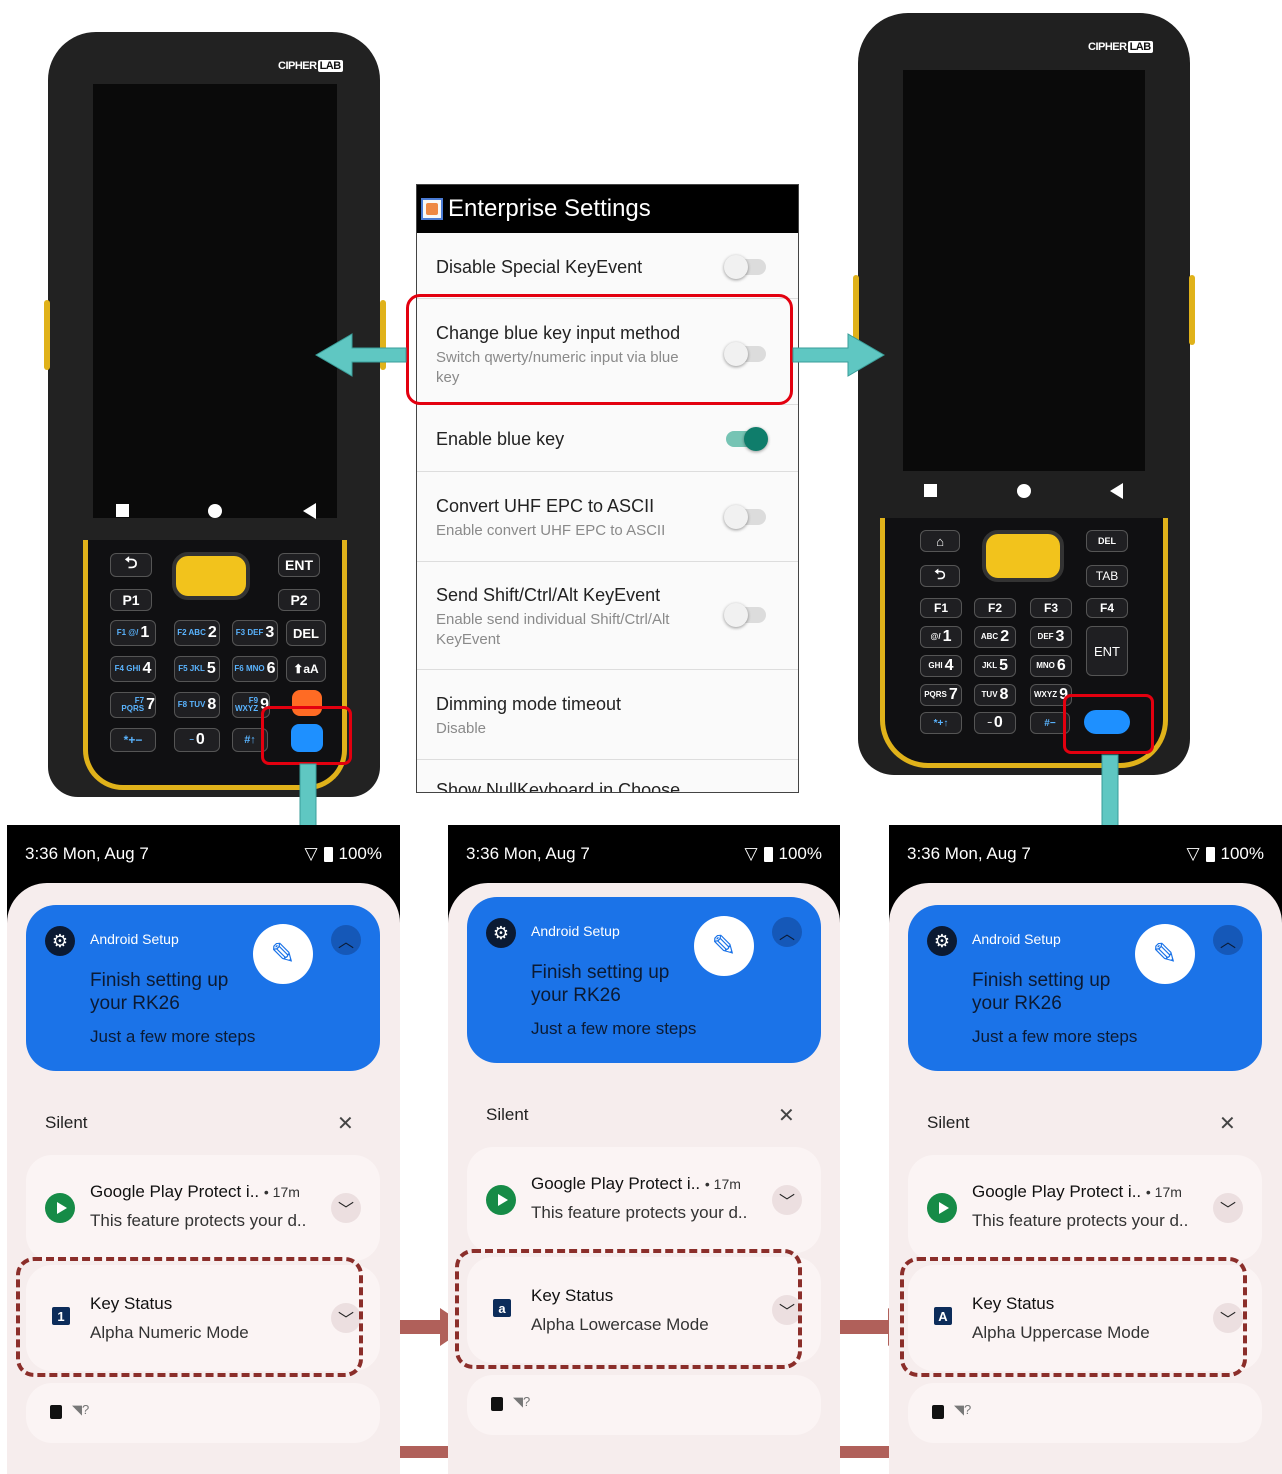 The height and width of the screenshot is (1474, 1282). Describe the element at coordinates (361, 355) in the screenshot. I see `arrow-left-teal` at that location.